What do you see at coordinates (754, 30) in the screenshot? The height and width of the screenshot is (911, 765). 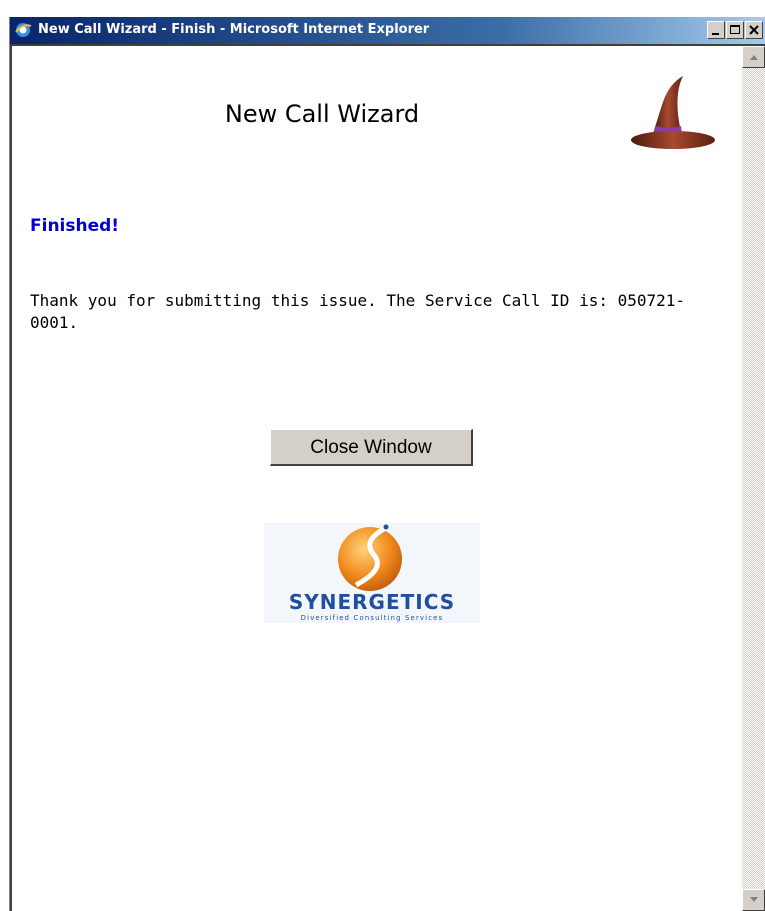 I see `close-icon` at bounding box center [754, 30].